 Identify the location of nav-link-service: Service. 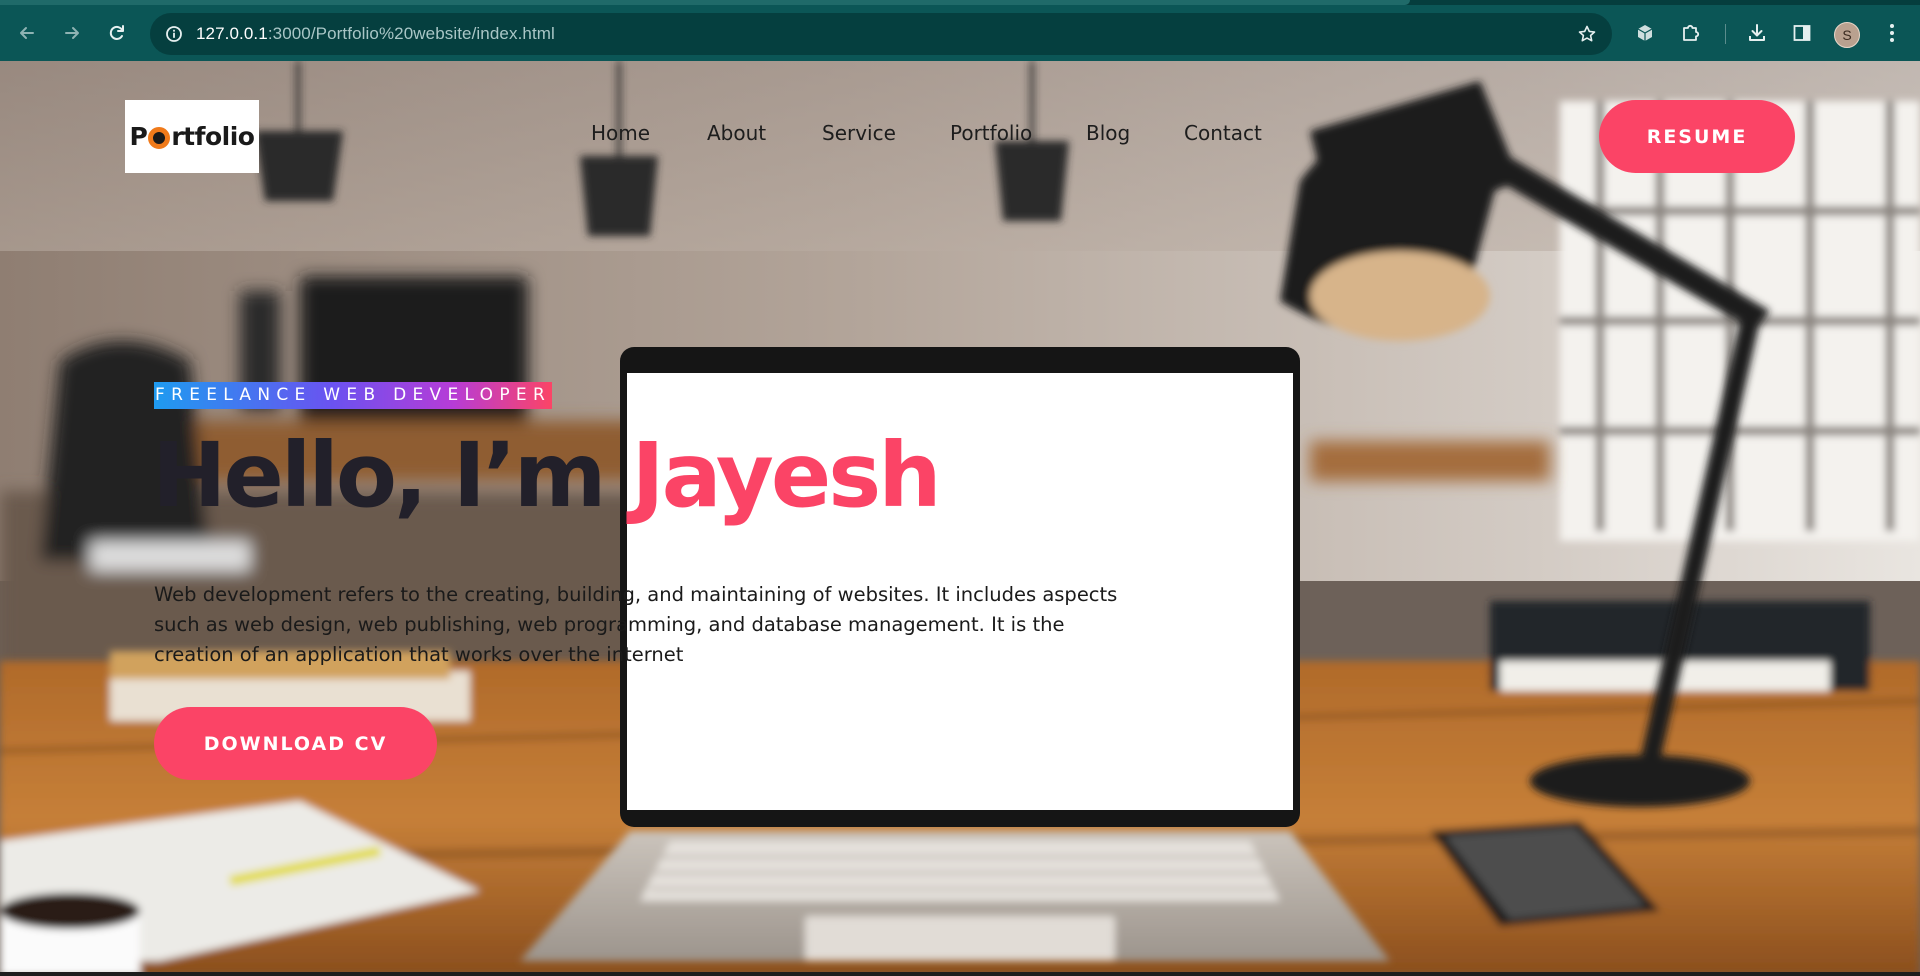
(886, 136).